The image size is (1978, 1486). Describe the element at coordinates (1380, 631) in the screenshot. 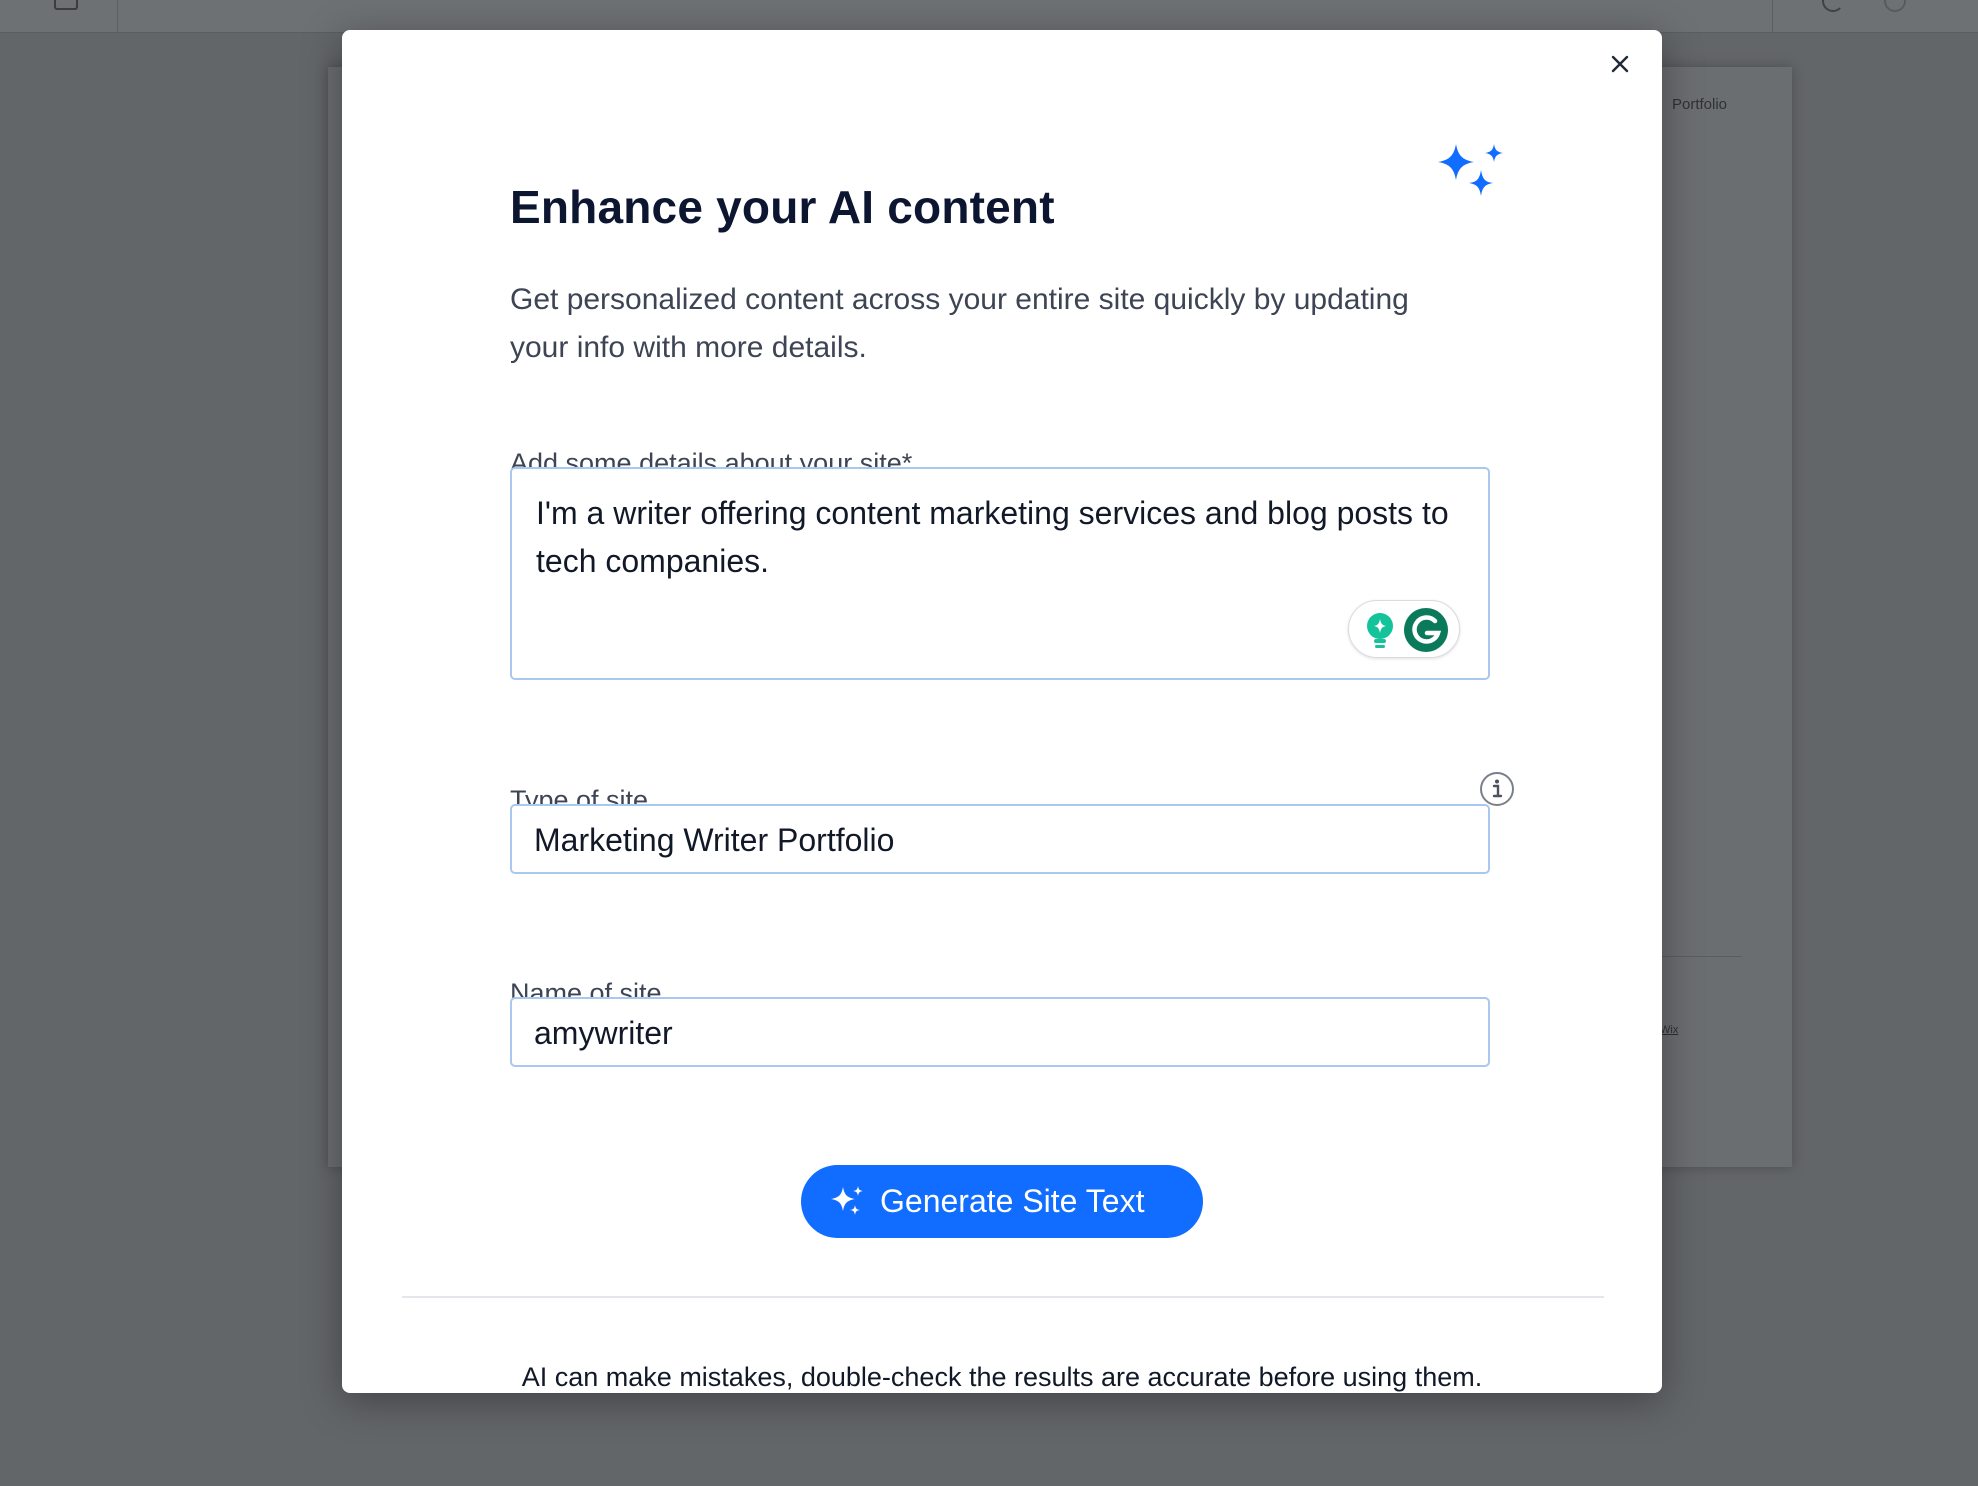

I see `lightbulb-icon` at that location.